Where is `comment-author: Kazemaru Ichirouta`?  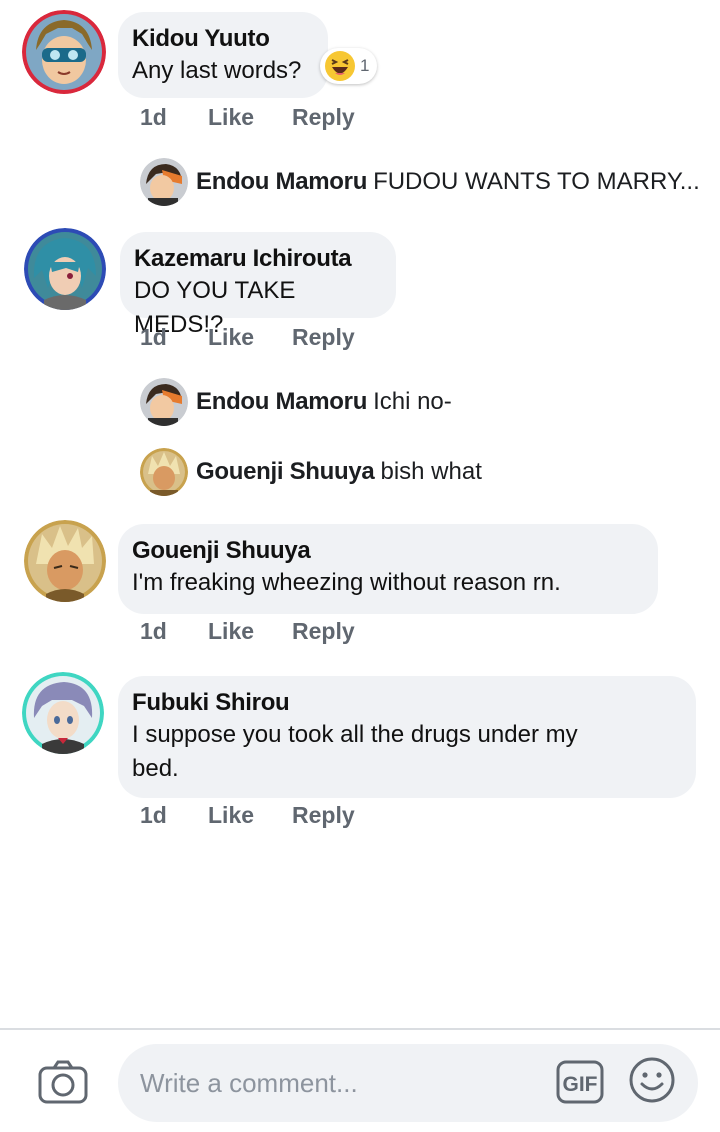
comment-author: Kazemaru Ichirouta is located at coordinates (257, 259).